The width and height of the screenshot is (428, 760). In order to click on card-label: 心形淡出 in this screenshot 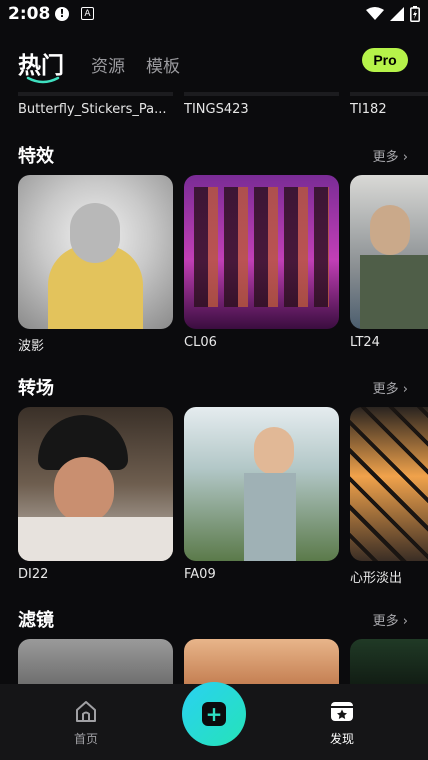, I will do `click(376, 578)`.